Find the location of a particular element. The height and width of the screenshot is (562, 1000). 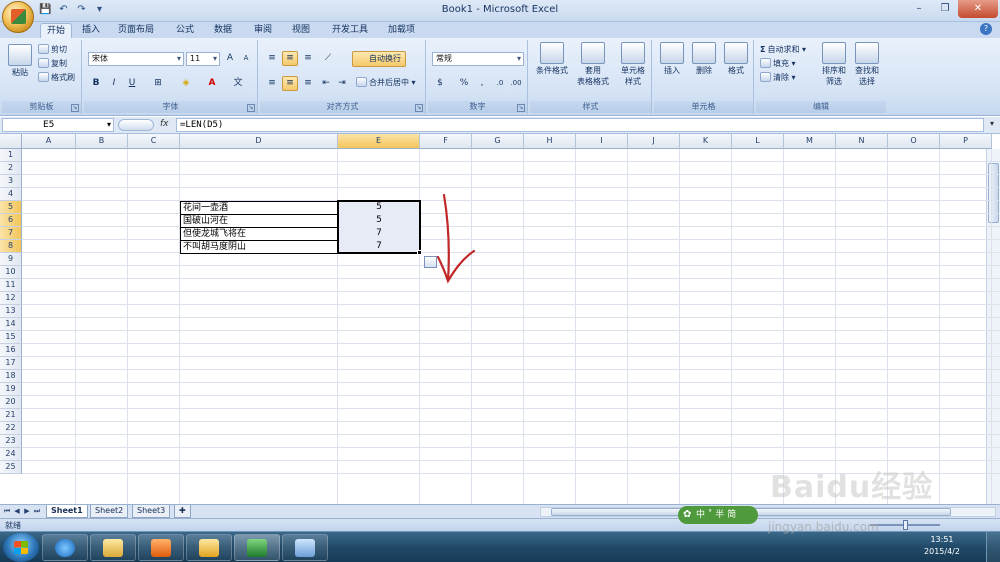

first-sheet-icon: ⏮ is located at coordinates (7, 511).